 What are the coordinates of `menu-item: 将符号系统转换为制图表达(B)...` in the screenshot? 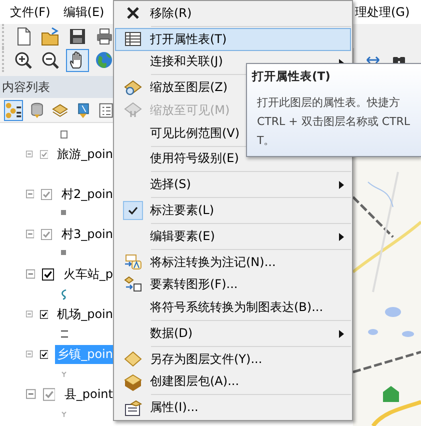 It's located at (233, 307).